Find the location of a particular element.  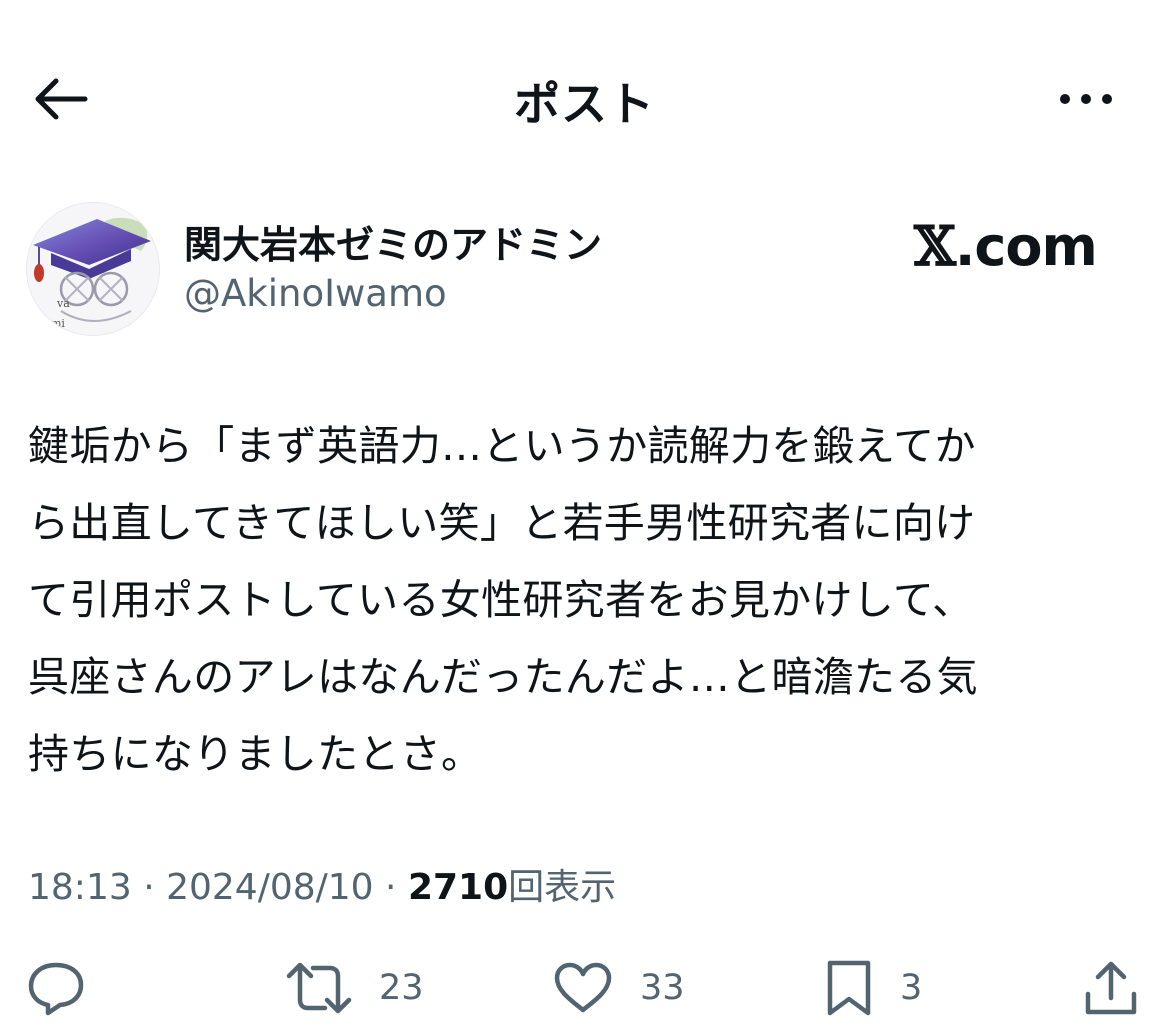

svg-text: va is located at coordinates (63, 303).